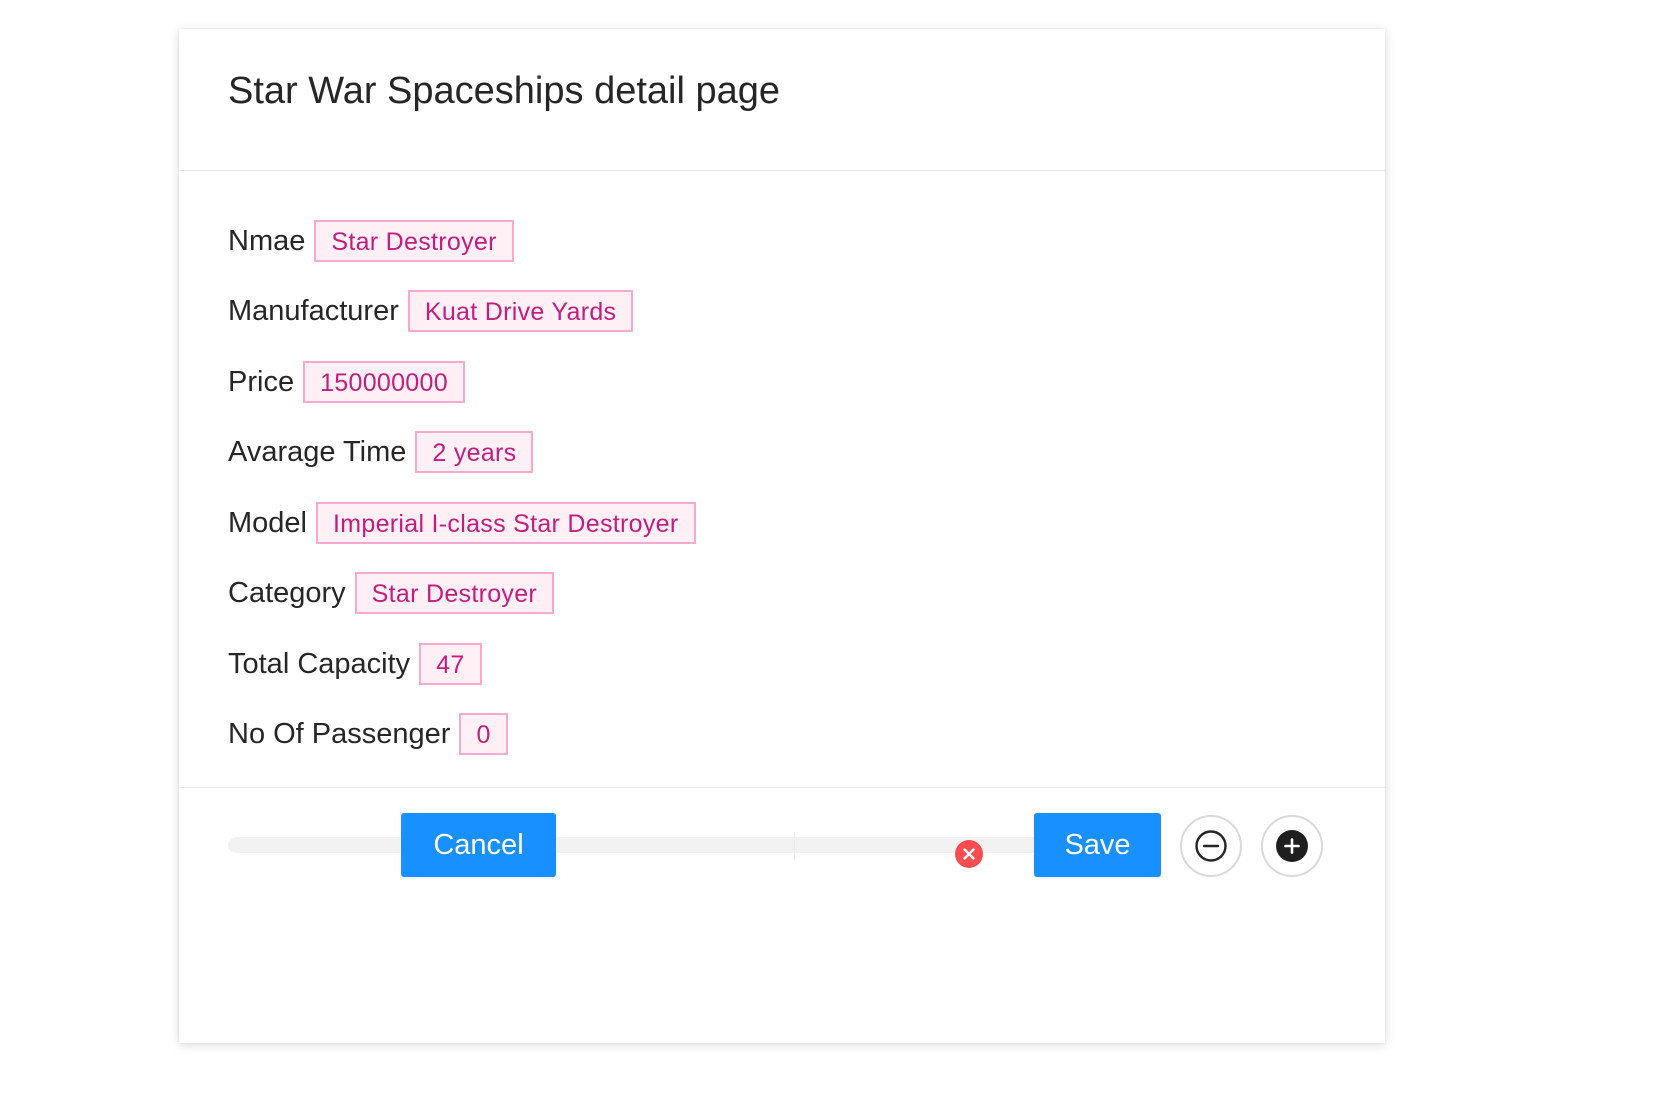 The width and height of the screenshot is (1662, 1110). What do you see at coordinates (1097, 845) in the screenshot?
I see `save-button: Save` at bounding box center [1097, 845].